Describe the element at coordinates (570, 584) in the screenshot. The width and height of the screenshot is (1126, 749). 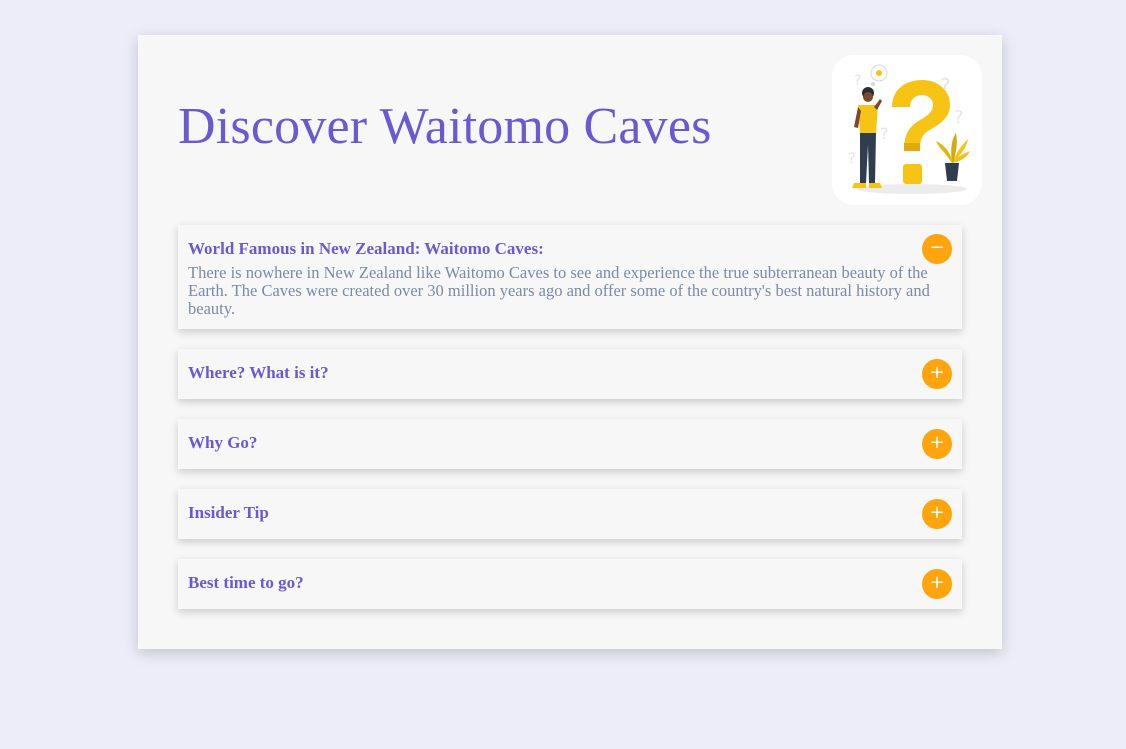
I see `faq-item-5: Best time to go? +` at that location.